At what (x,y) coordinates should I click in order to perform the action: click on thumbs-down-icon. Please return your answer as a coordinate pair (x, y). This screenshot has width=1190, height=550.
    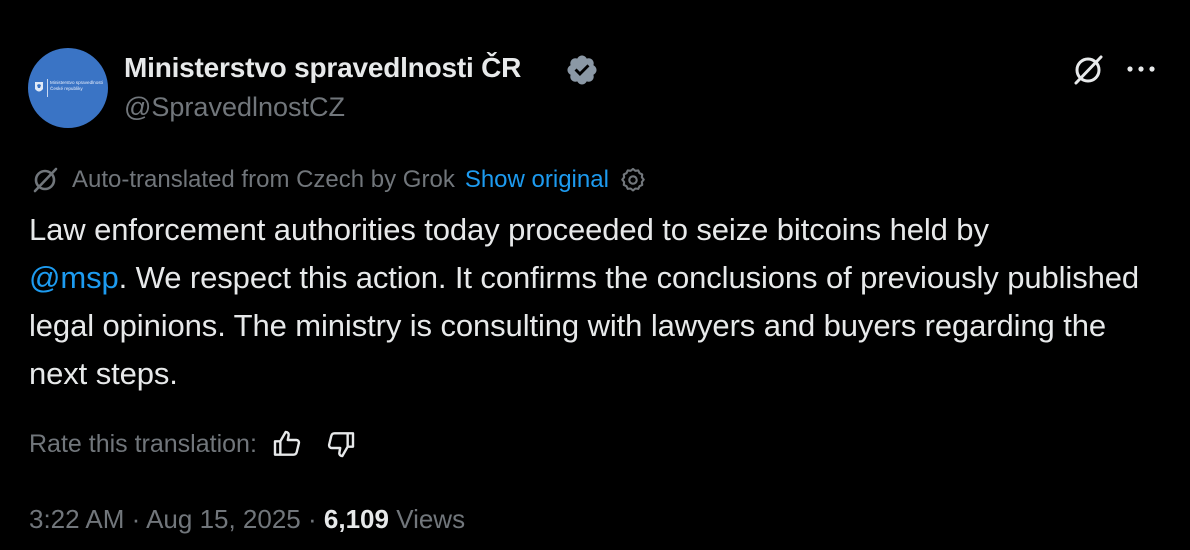
    Looking at the image, I should click on (341, 444).